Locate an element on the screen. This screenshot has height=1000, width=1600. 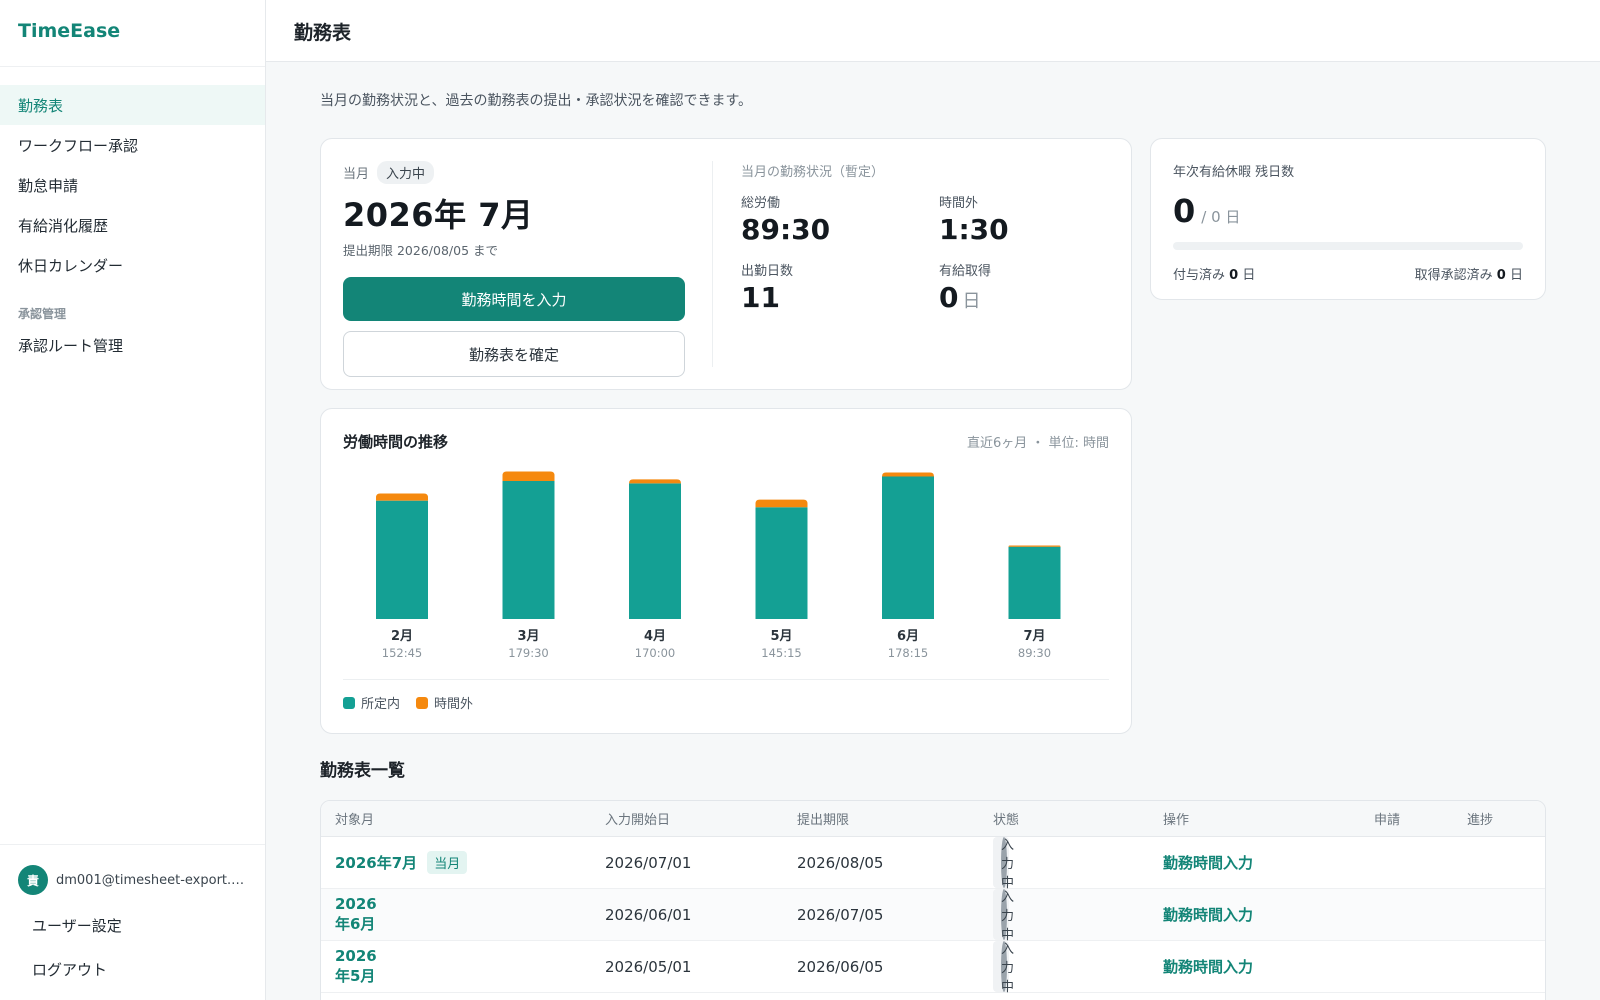
approved-days: 取得承認済み 0 日 is located at coordinates (1468, 275).